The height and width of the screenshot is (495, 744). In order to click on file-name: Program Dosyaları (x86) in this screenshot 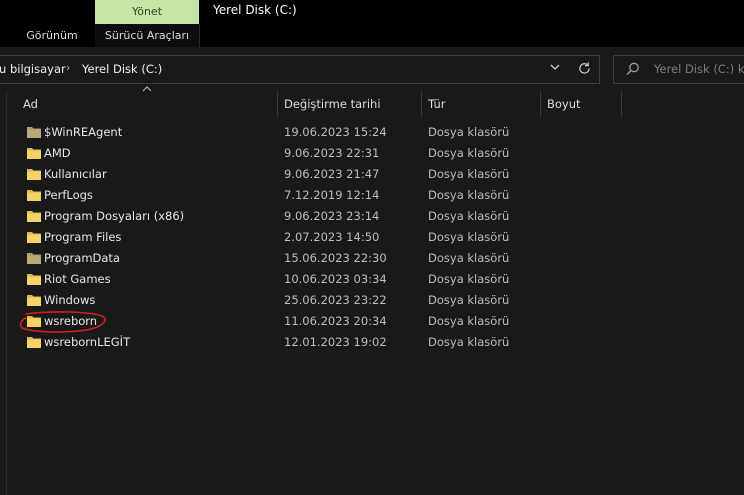, I will do `click(114, 216)`.